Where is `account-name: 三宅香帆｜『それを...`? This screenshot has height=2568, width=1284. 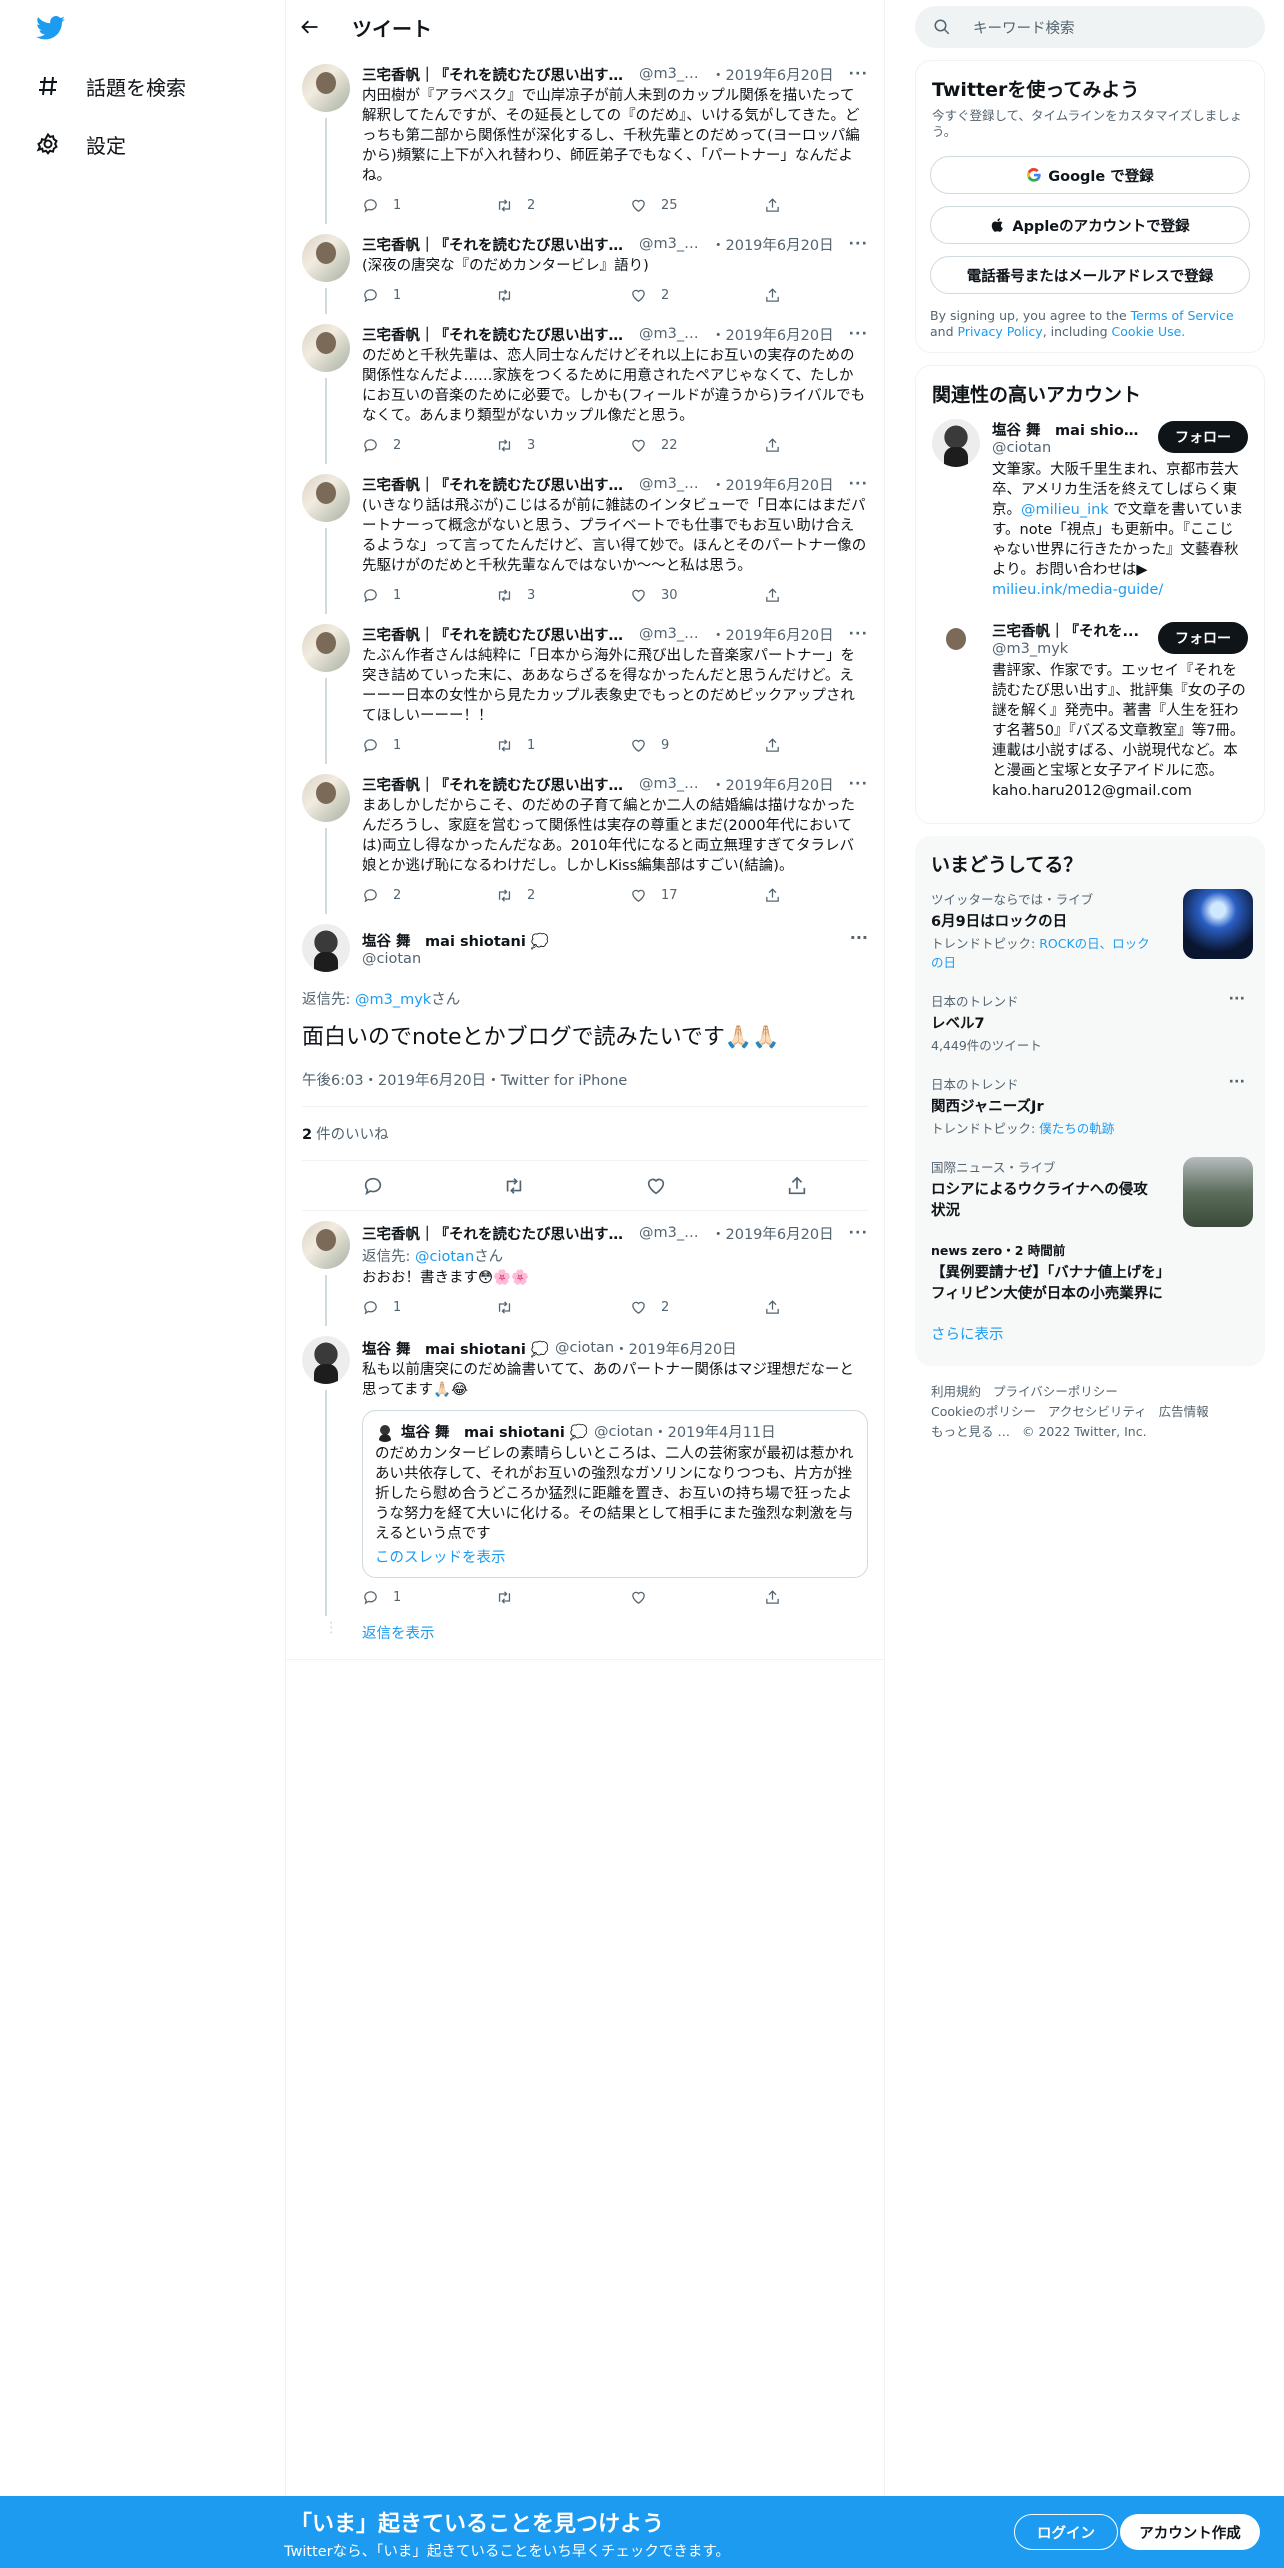
account-name: 三宅香帆｜『それを... is located at coordinates (1067, 630).